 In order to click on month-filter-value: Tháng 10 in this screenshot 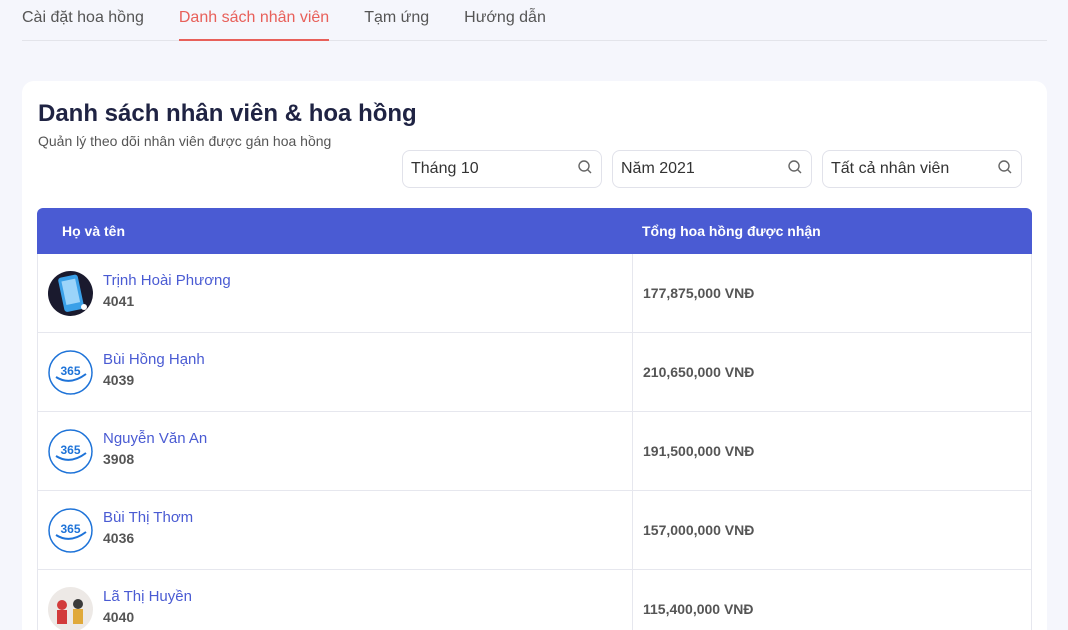, I will do `click(445, 168)`.